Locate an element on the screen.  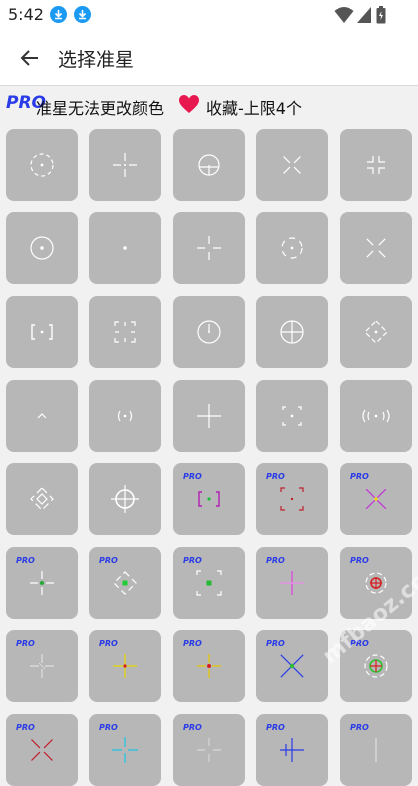
crosshair-double-paren-icon is located at coordinates (376, 416).